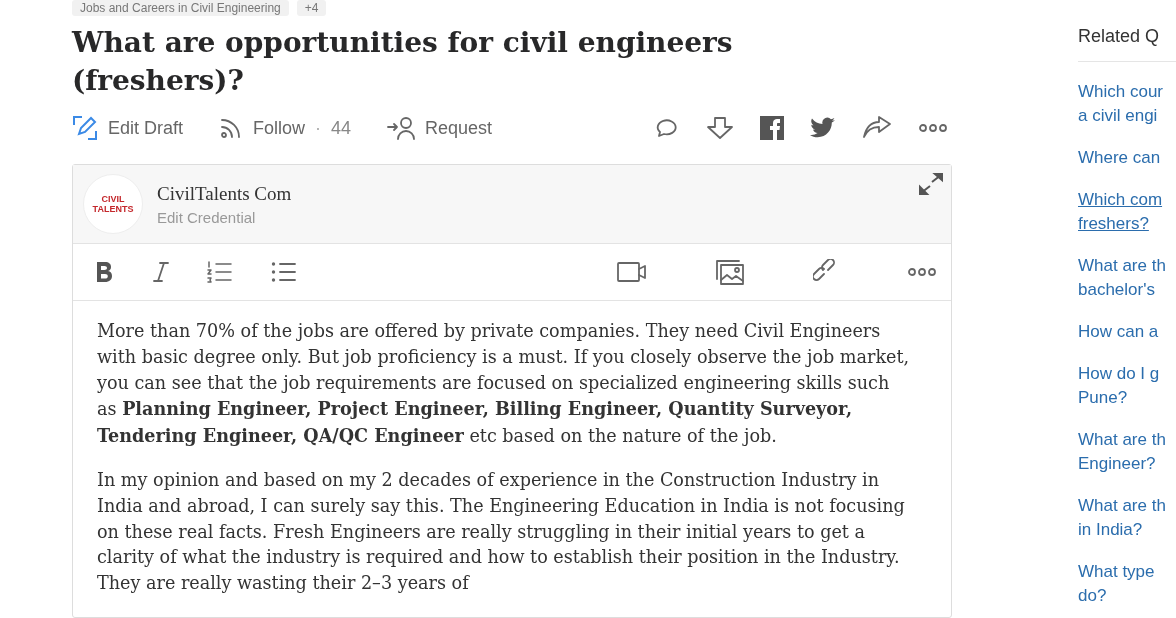 The width and height of the screenshot is (1176, 618). What do you see at coordinates (85, 128) in the screenshot?
I see `pencil-icon` at bounding box center [85, 128].